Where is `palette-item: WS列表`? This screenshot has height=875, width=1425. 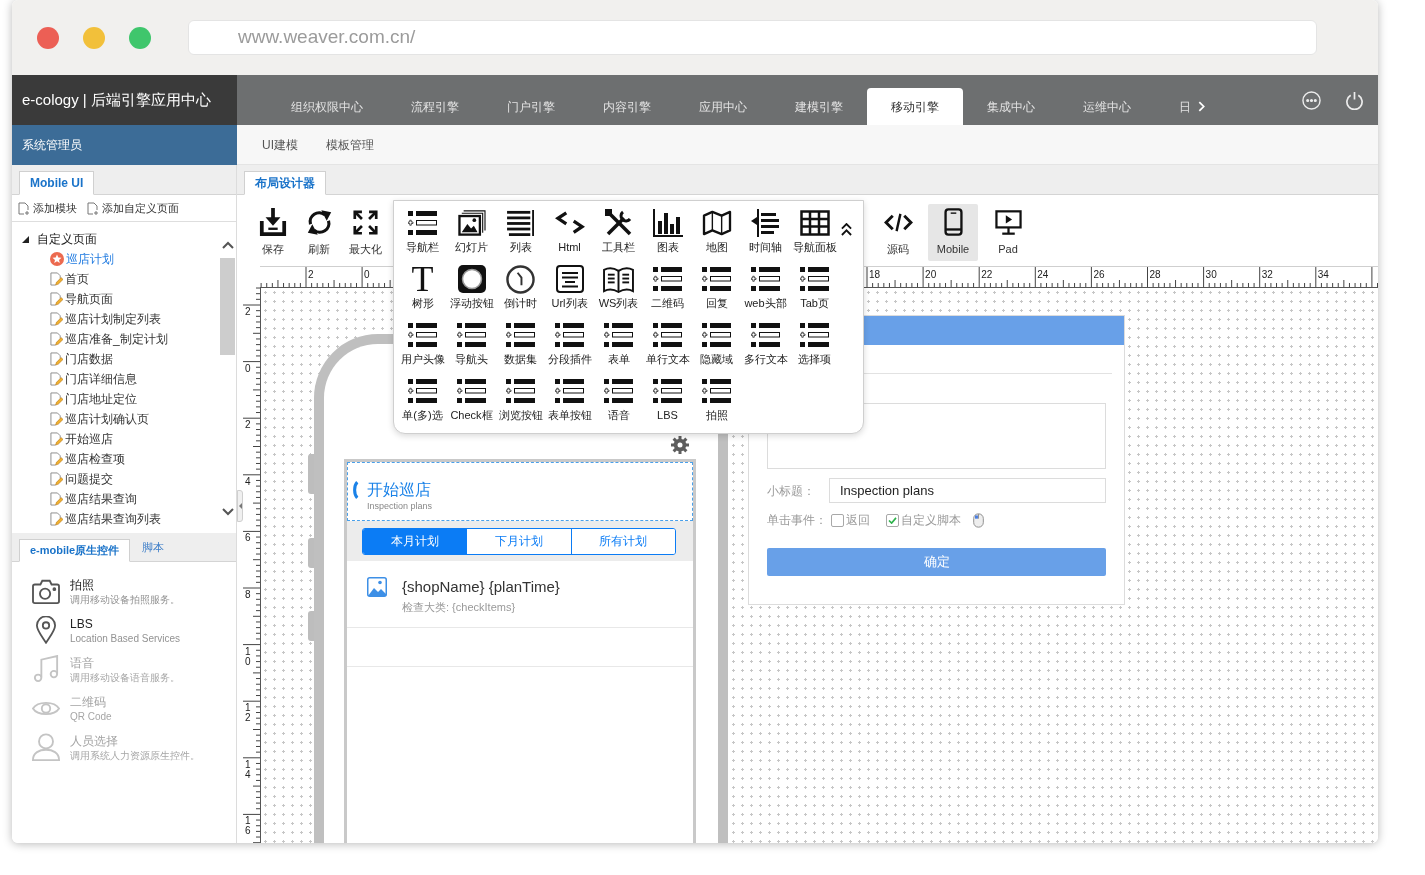 palette-item: WS列表 is located at coordinates (618, 293).